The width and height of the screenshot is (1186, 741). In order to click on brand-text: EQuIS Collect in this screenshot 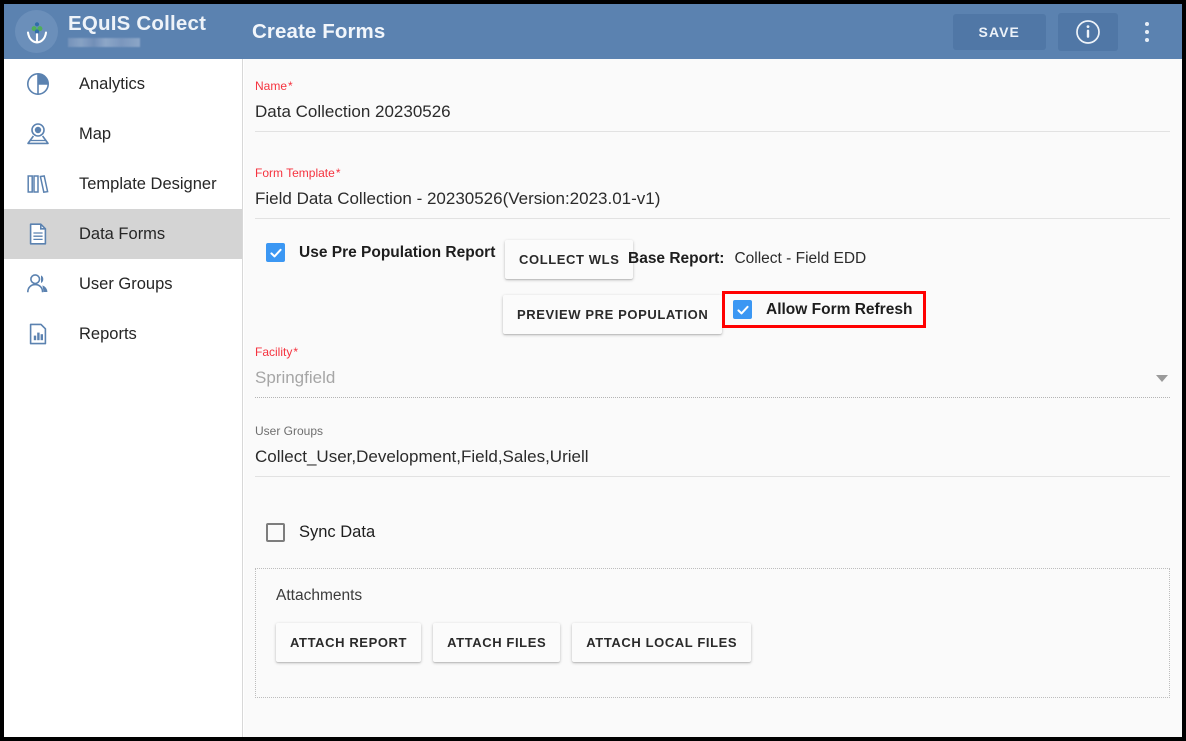, I will do `click(137, 30)`.